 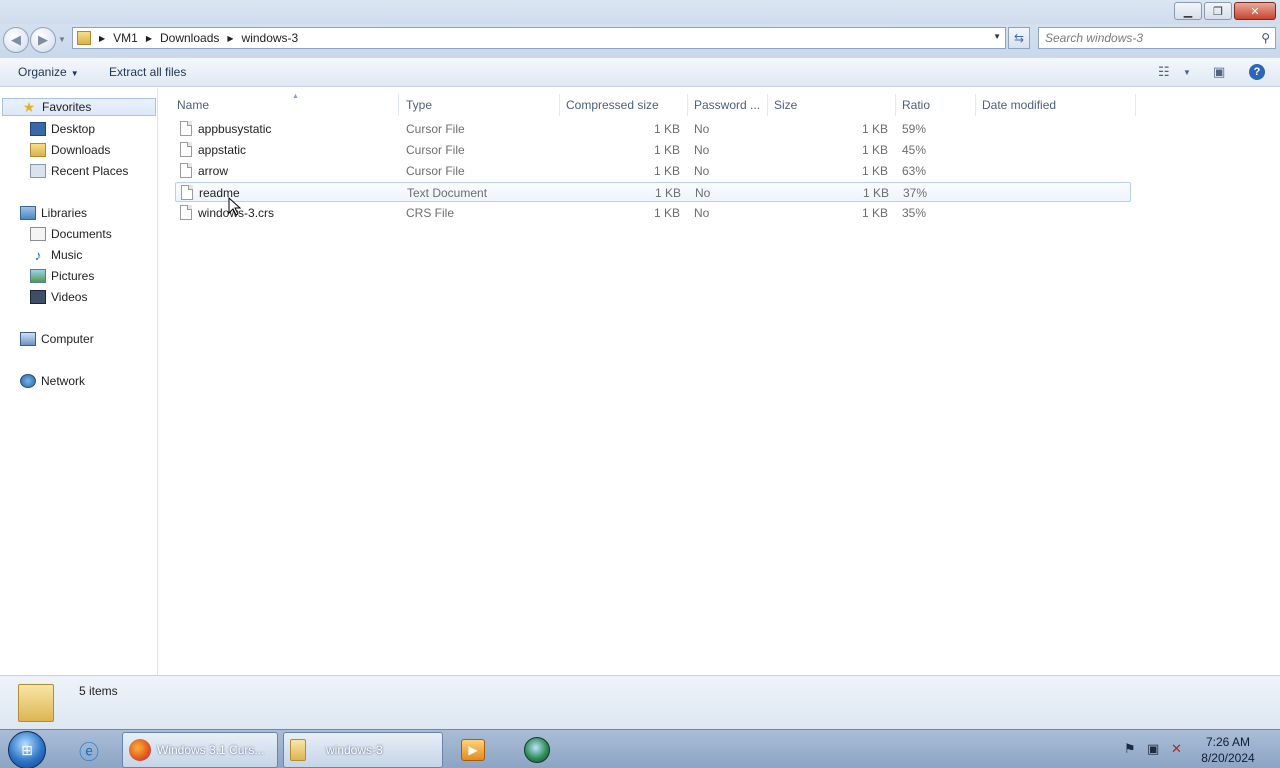 What do you see at coordinates (936, 105) in the screenshot?
I see `column-header-ratio: Ratio` at bounding box center [936, 105].